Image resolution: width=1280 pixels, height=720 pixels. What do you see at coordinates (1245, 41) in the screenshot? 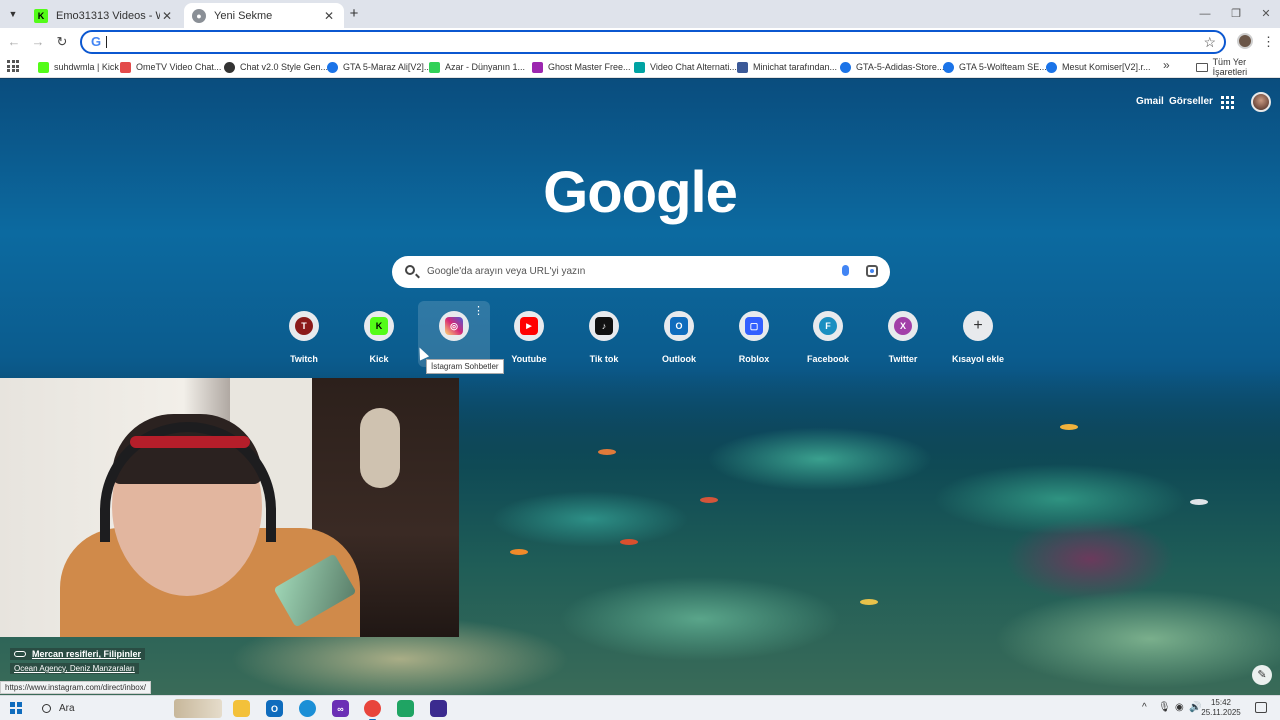
I see `profile-avatar-icon` at bounding box center [1245, 41].